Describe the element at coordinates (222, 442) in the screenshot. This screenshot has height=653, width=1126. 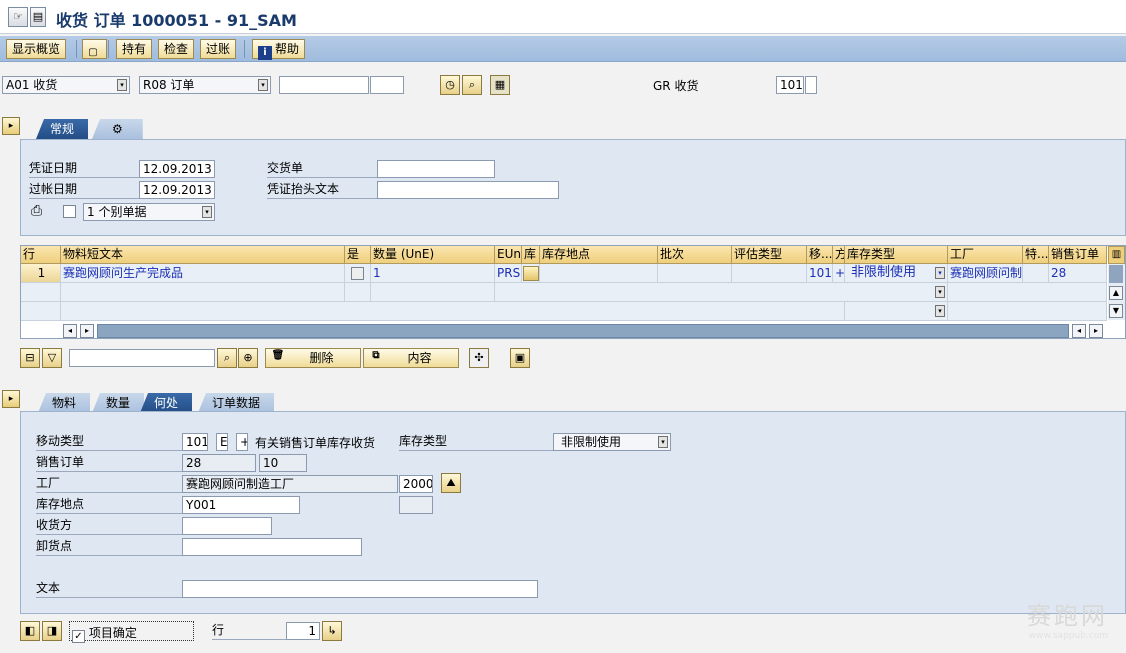
I see `mvt-e-field: E` at that location.